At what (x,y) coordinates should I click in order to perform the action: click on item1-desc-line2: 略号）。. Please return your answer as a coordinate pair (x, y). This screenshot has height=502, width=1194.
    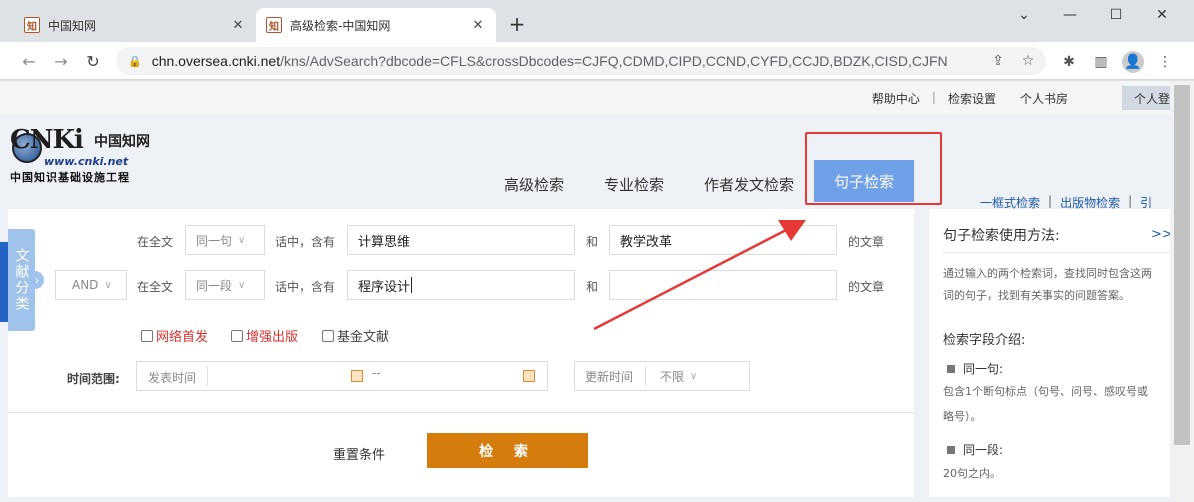
    Looking at the image, I should click on (962, 416).